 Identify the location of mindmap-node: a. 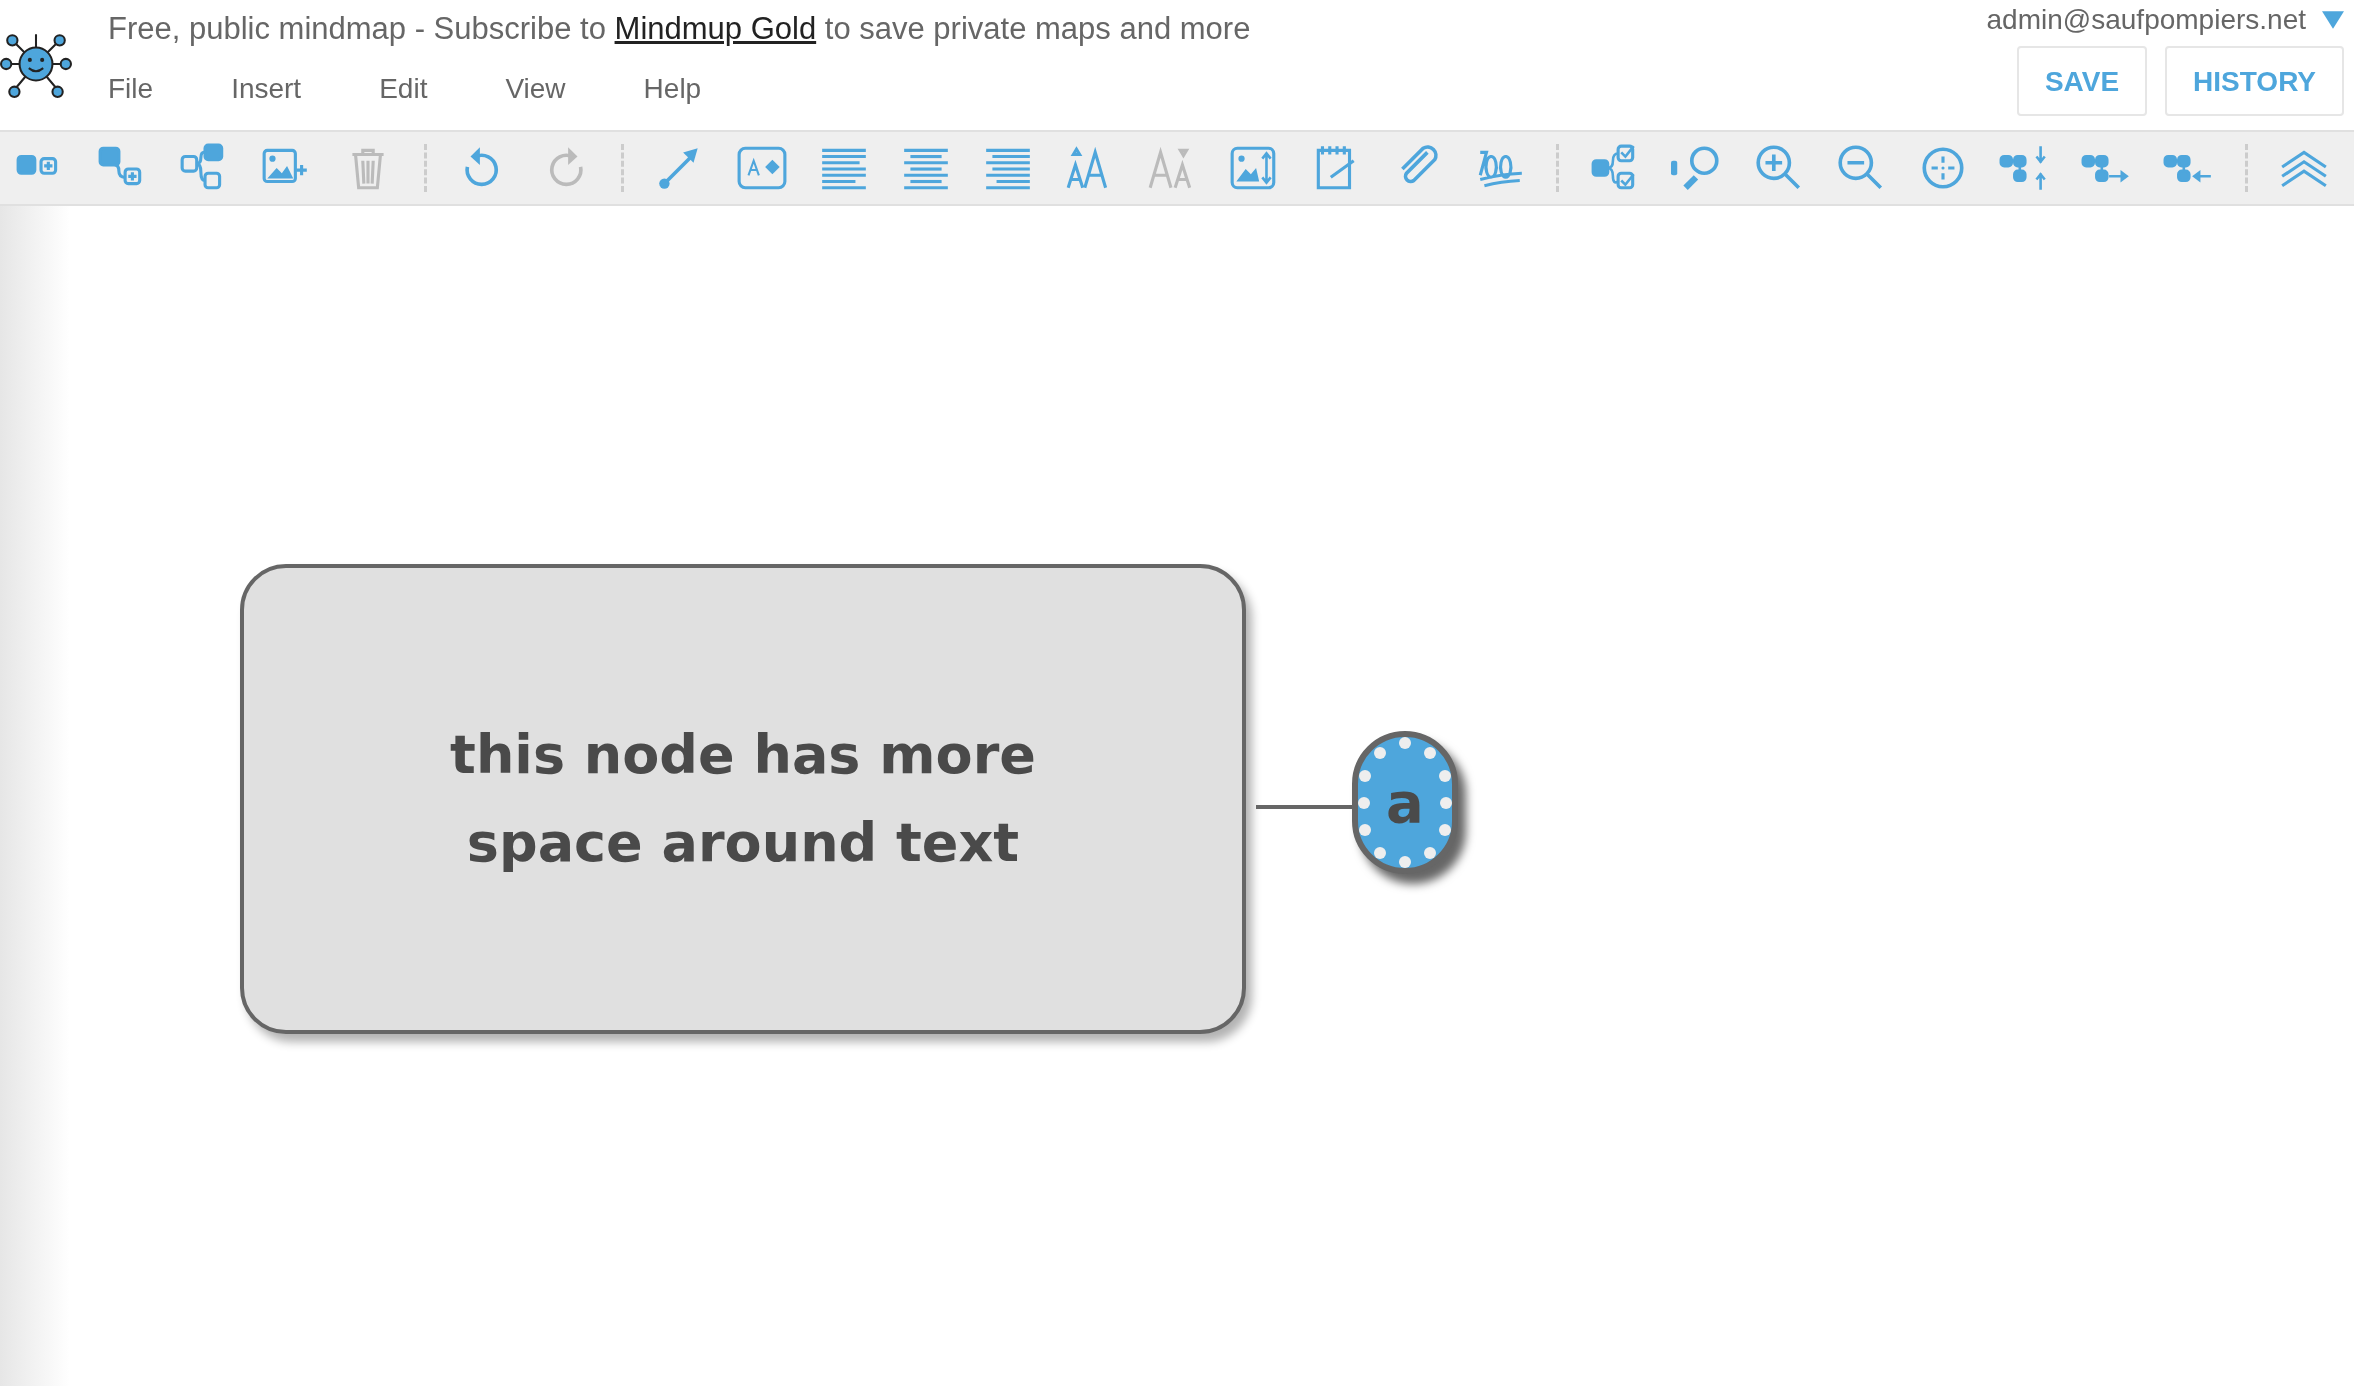
(1405, 802).